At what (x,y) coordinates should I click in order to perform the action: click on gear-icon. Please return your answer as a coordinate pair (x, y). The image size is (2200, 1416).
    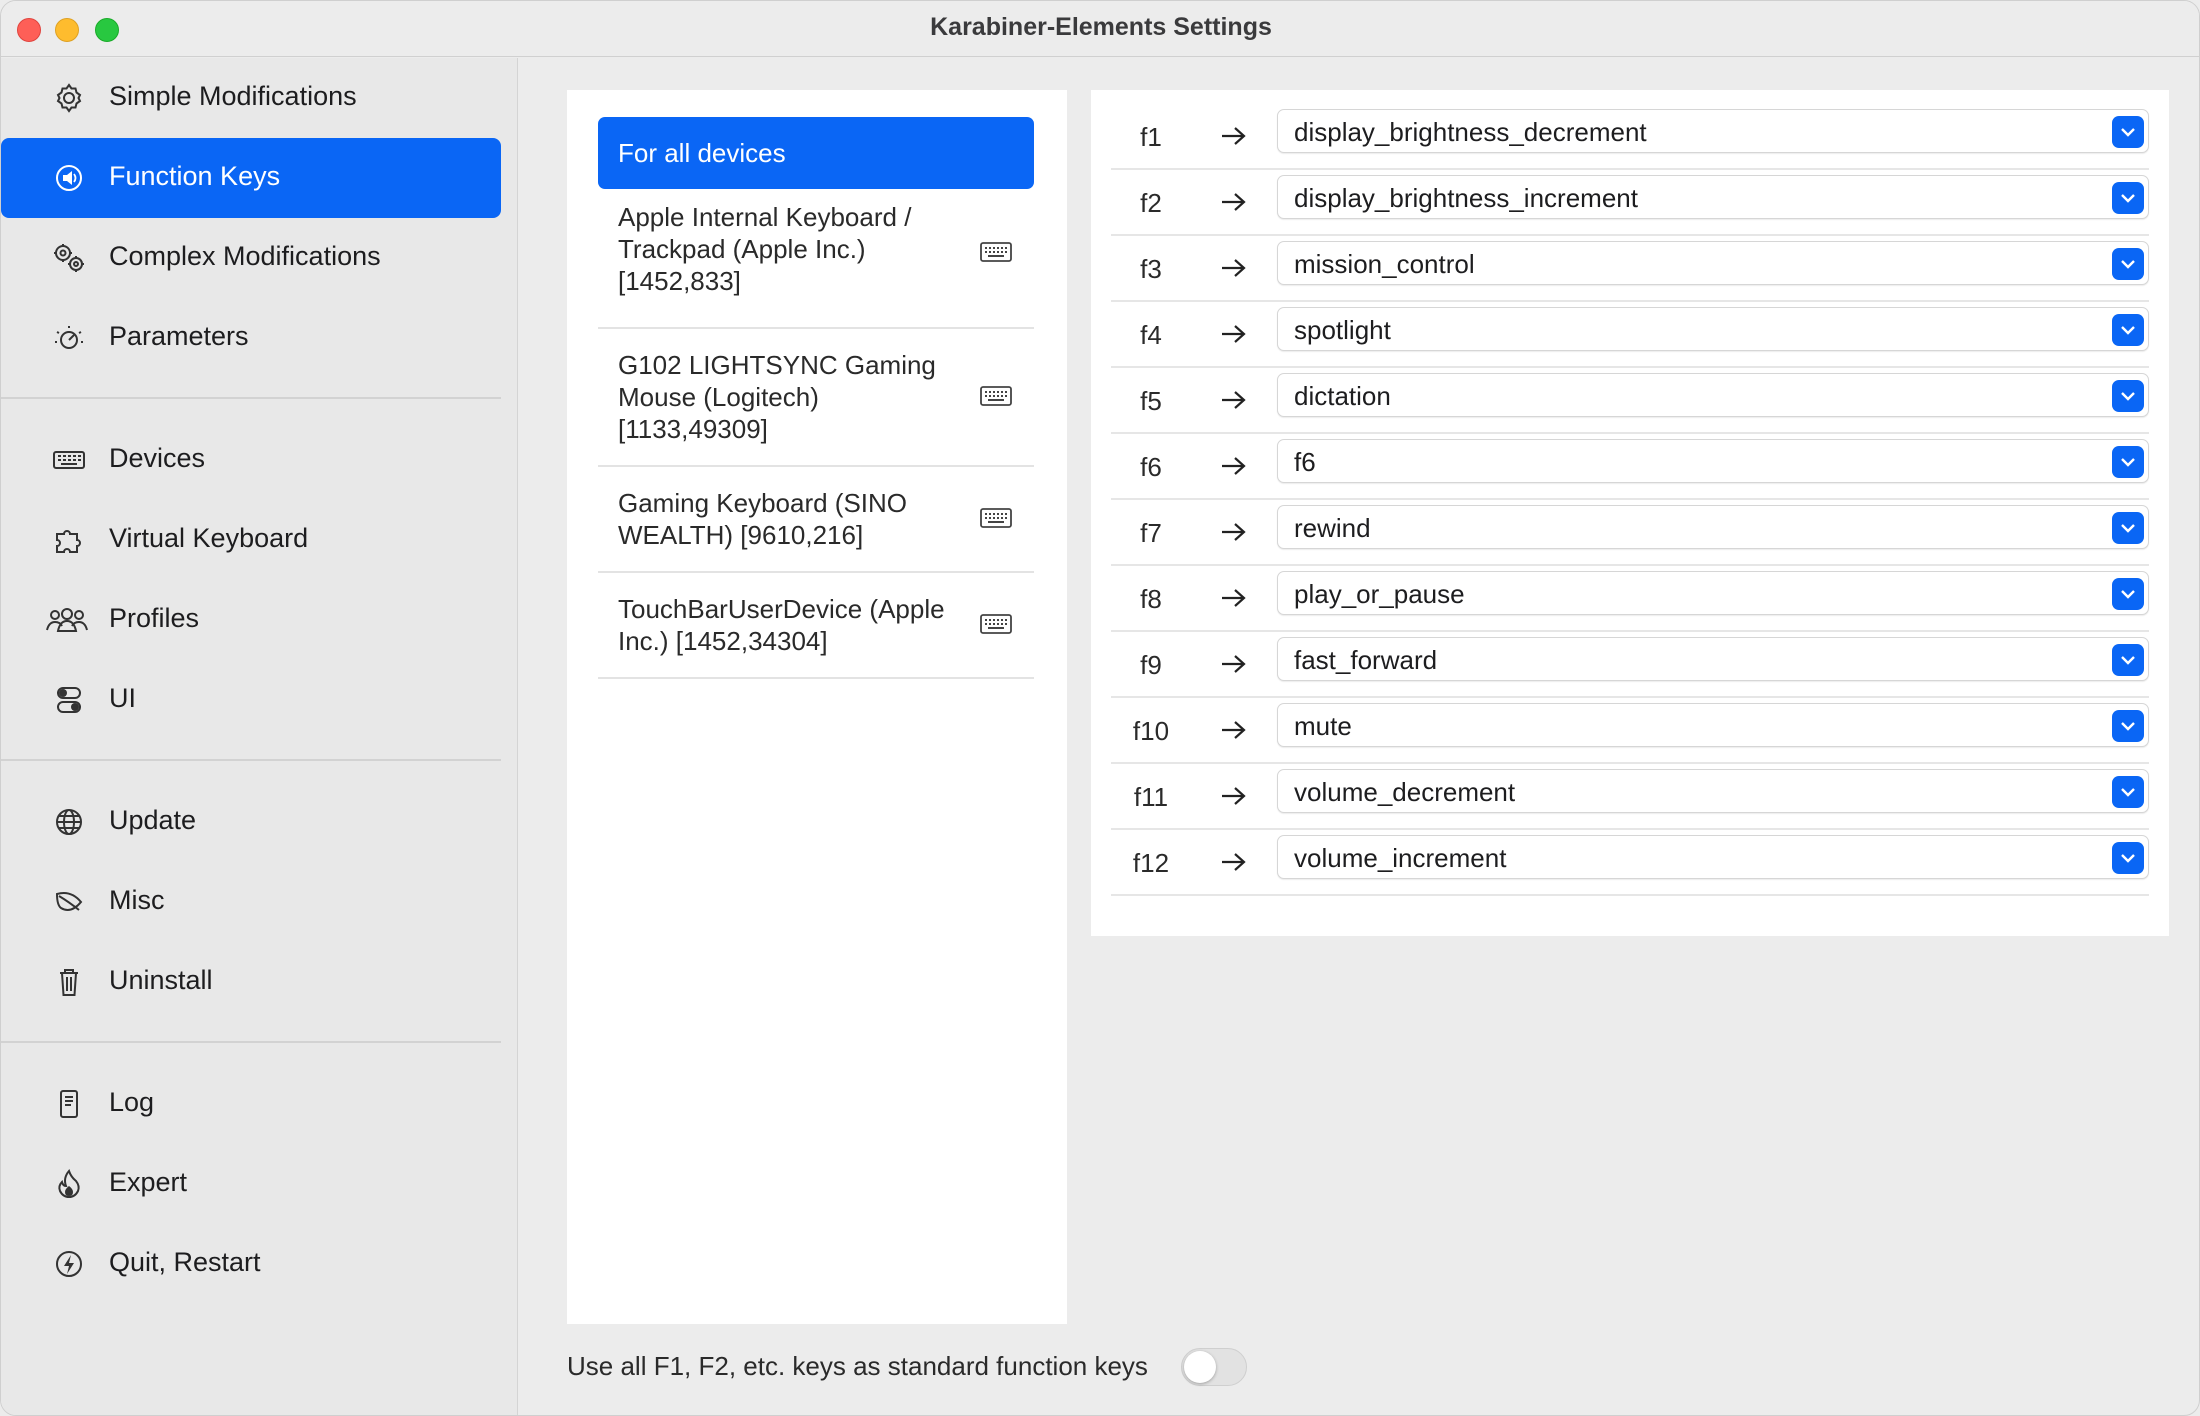
    Looking at the image, I should click on (69, 98).